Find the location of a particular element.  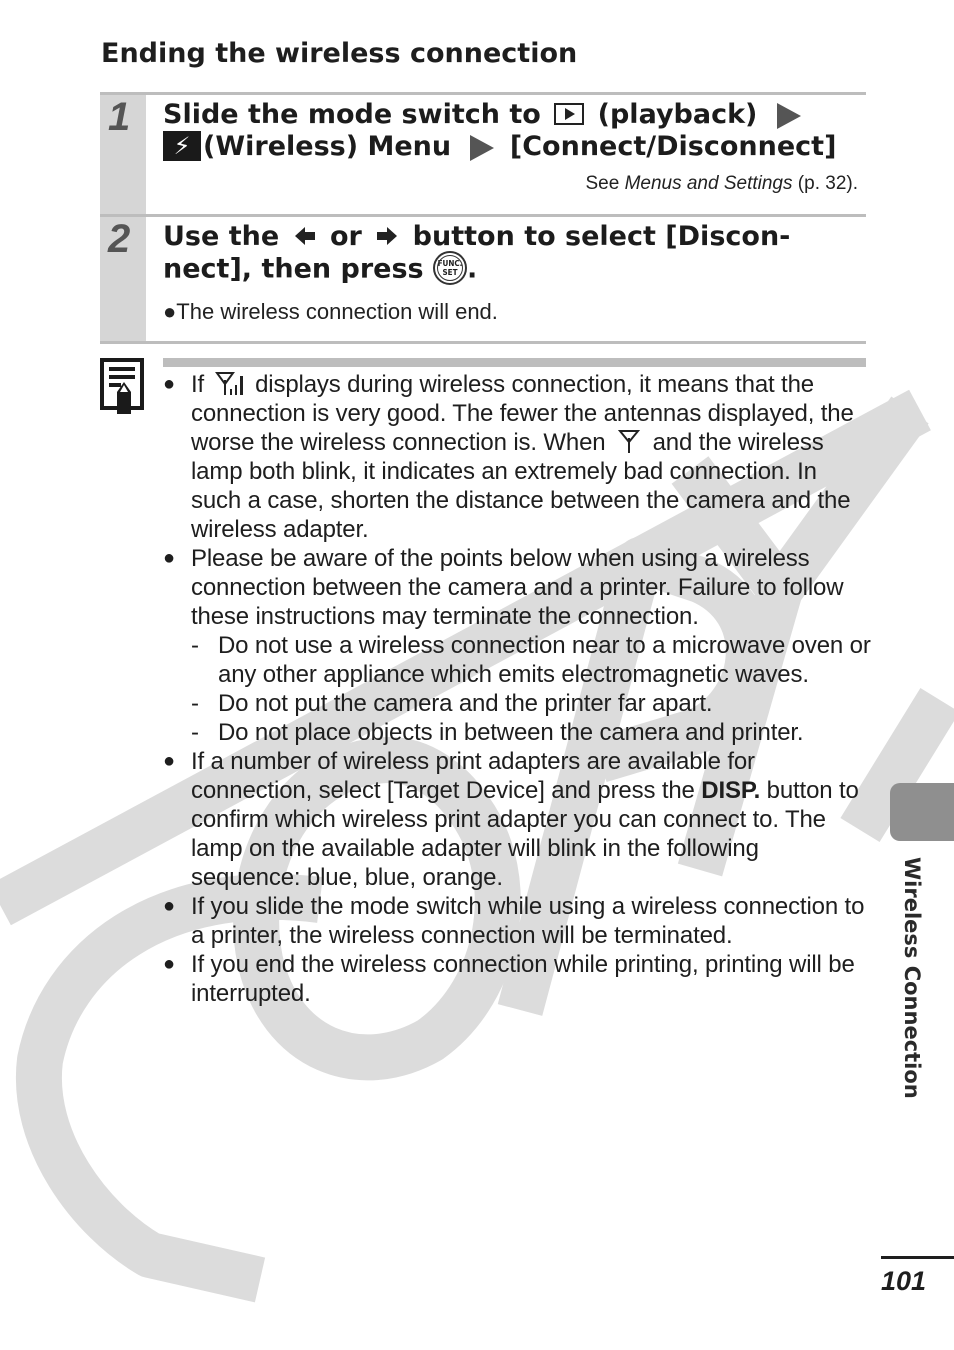

step-number: 1 is located at coordinates (119, 117).